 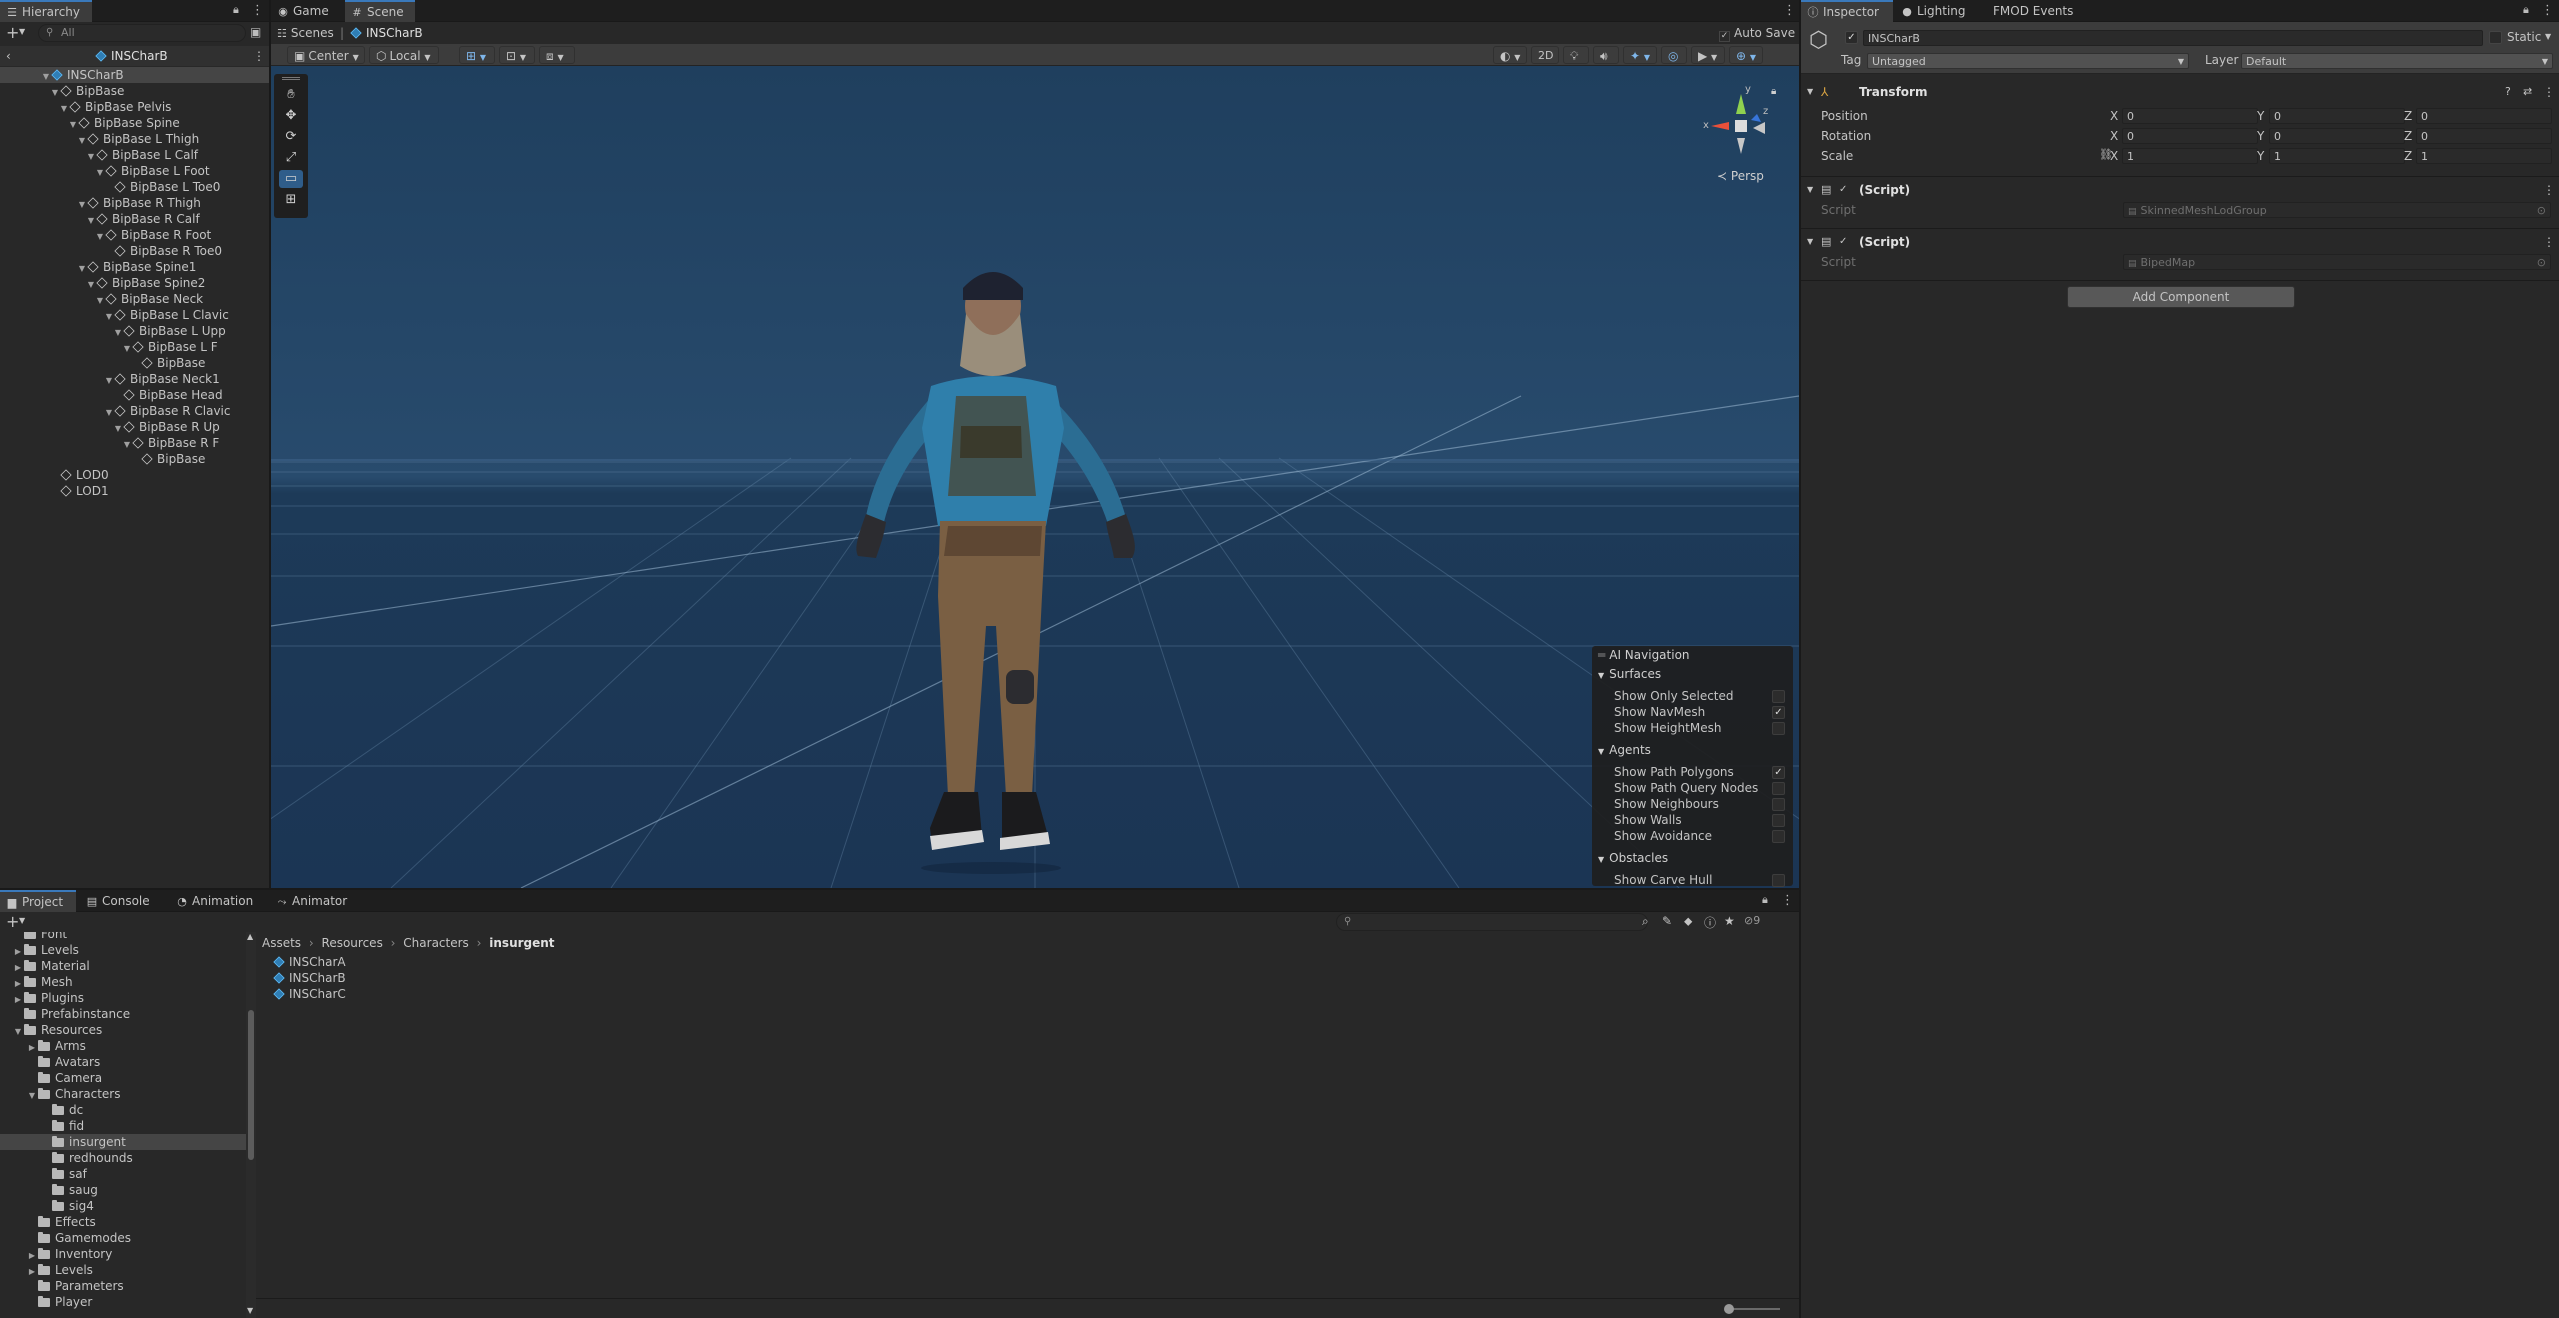 I want to click on warning-filter-icon: ⓘ, so click(x=1710, y=922).